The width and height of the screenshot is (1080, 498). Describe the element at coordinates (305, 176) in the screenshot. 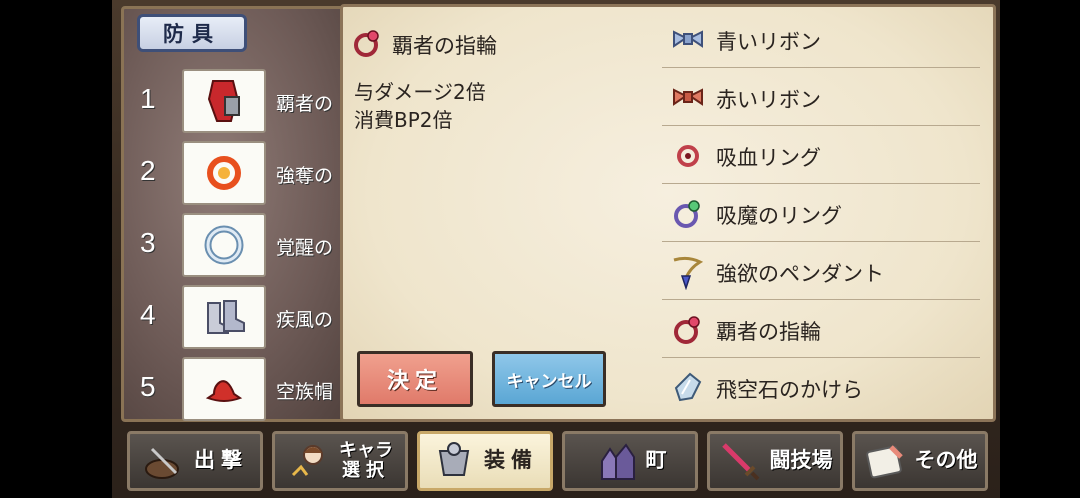

I see `slot-label: 強奪の` at that location.